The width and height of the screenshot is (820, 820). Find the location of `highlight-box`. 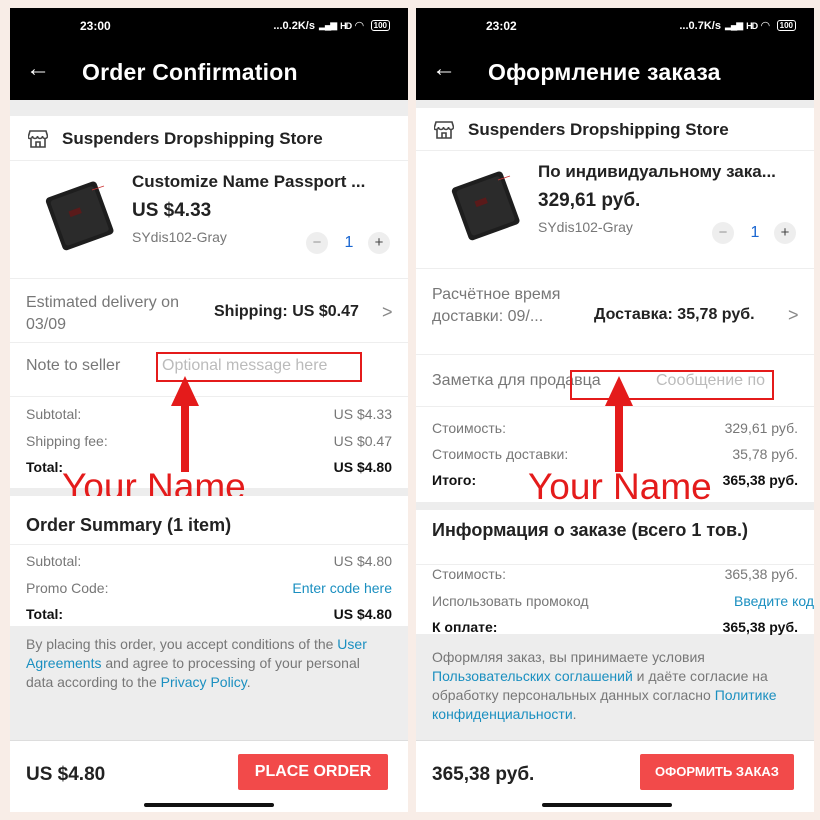

highlight-box is located at coordinates (672, 385).